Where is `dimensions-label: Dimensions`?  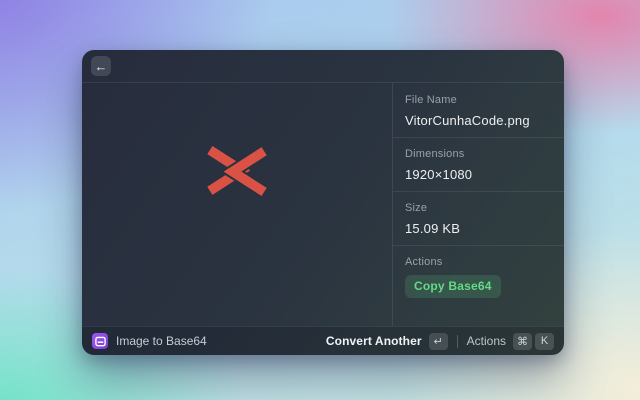 dimensions-label: Dimensions is located at coordinates (435, 154).